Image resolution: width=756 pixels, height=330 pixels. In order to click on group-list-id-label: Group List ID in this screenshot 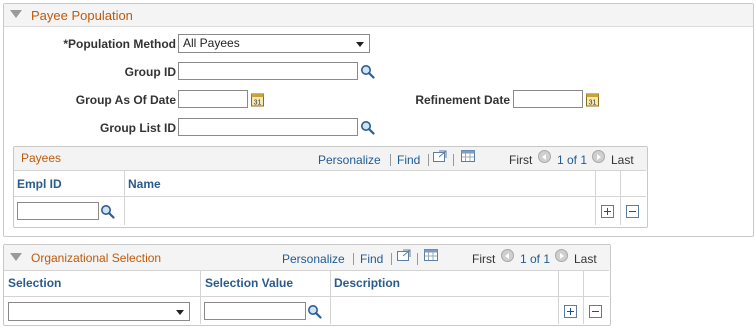, I will do `click(138, 128)`.